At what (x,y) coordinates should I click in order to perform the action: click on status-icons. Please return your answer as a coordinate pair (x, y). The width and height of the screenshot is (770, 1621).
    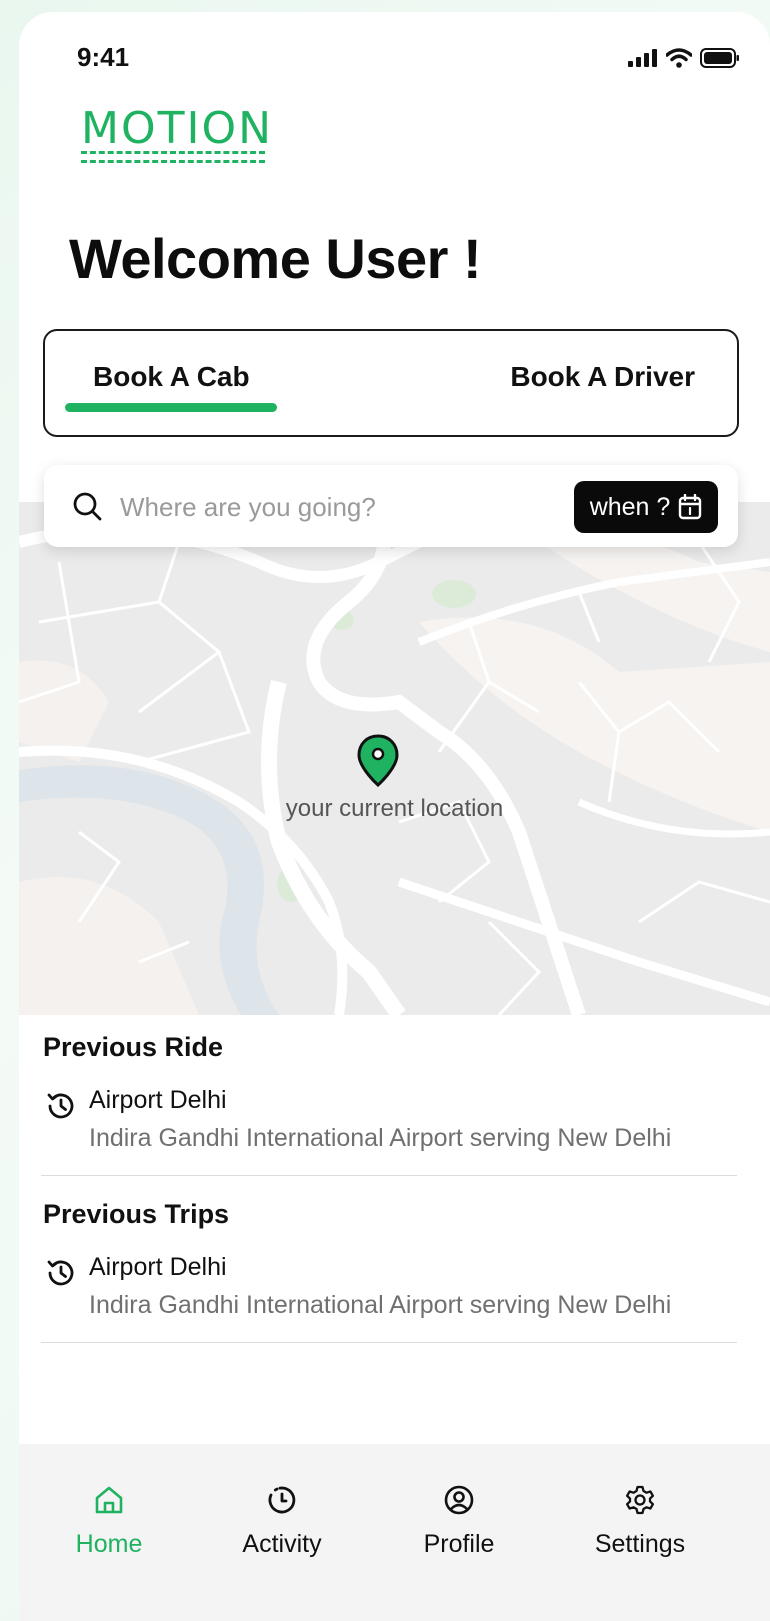
    Looking at the image, I should click on (684, 58).